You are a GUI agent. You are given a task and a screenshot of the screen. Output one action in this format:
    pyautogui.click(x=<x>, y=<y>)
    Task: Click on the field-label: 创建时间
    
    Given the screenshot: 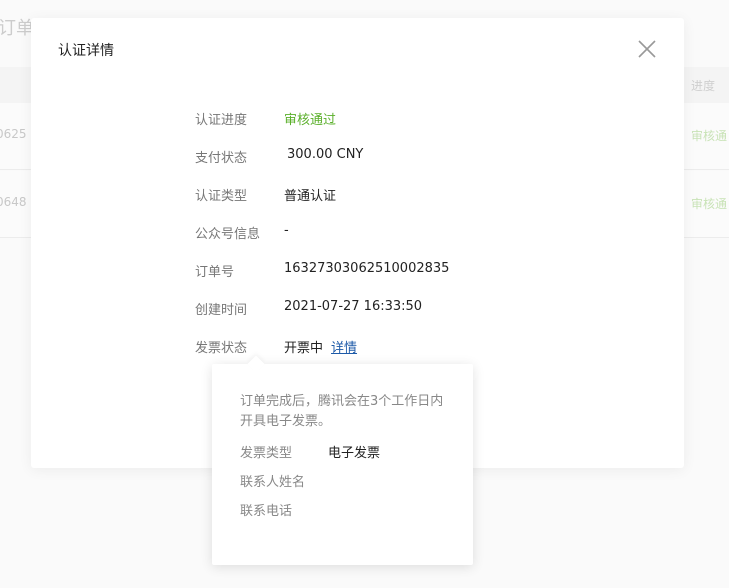 What is the action you would take?
    pyautogui.click(x=221, y=310)
    